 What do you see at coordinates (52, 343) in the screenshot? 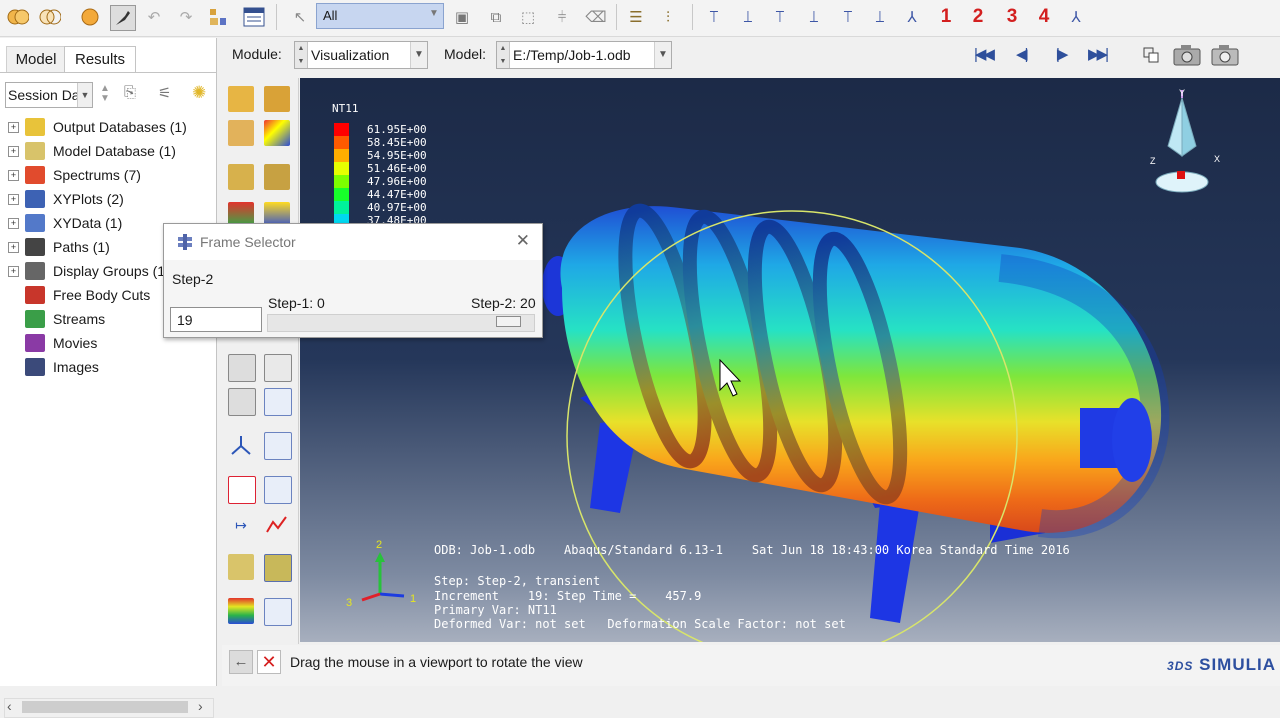
I see `tree-item: Movies` at bounding box center [52, 343].